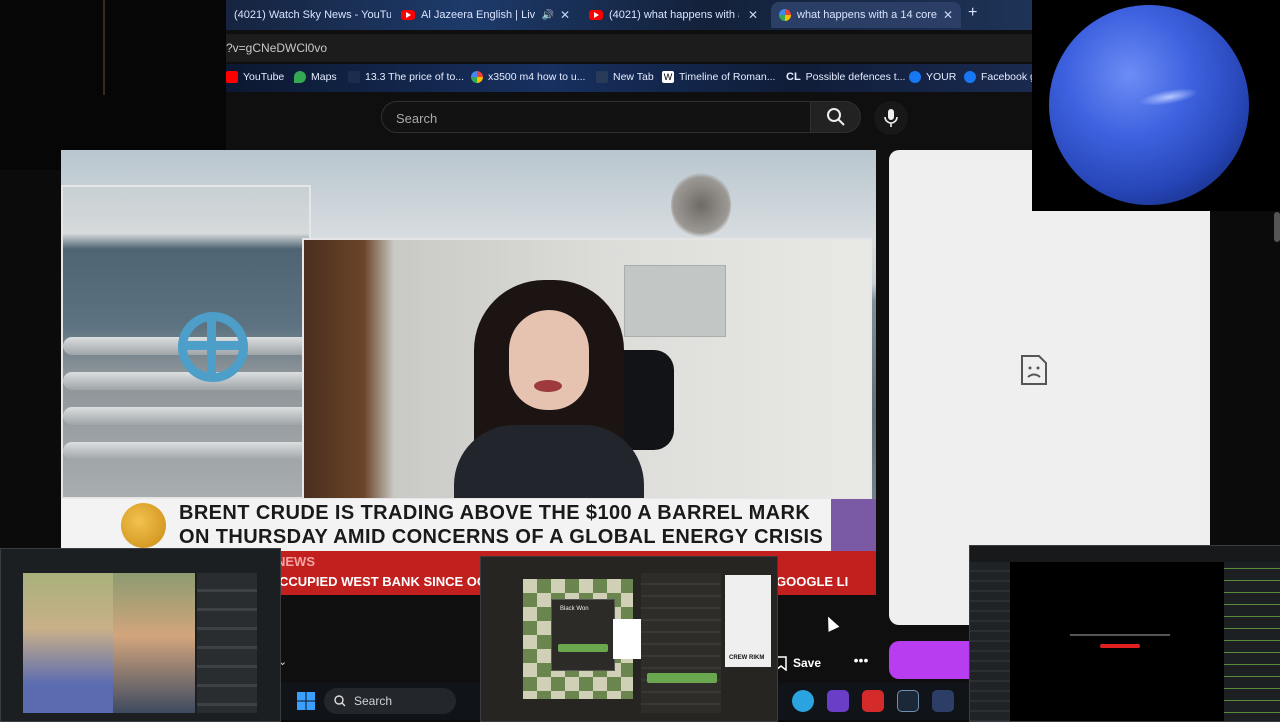 This screenshot has height=722, width=1280. Describe the element at coordinates (633, 77) in the screenshot. I see `bookmark-label: New Tab` at that location.